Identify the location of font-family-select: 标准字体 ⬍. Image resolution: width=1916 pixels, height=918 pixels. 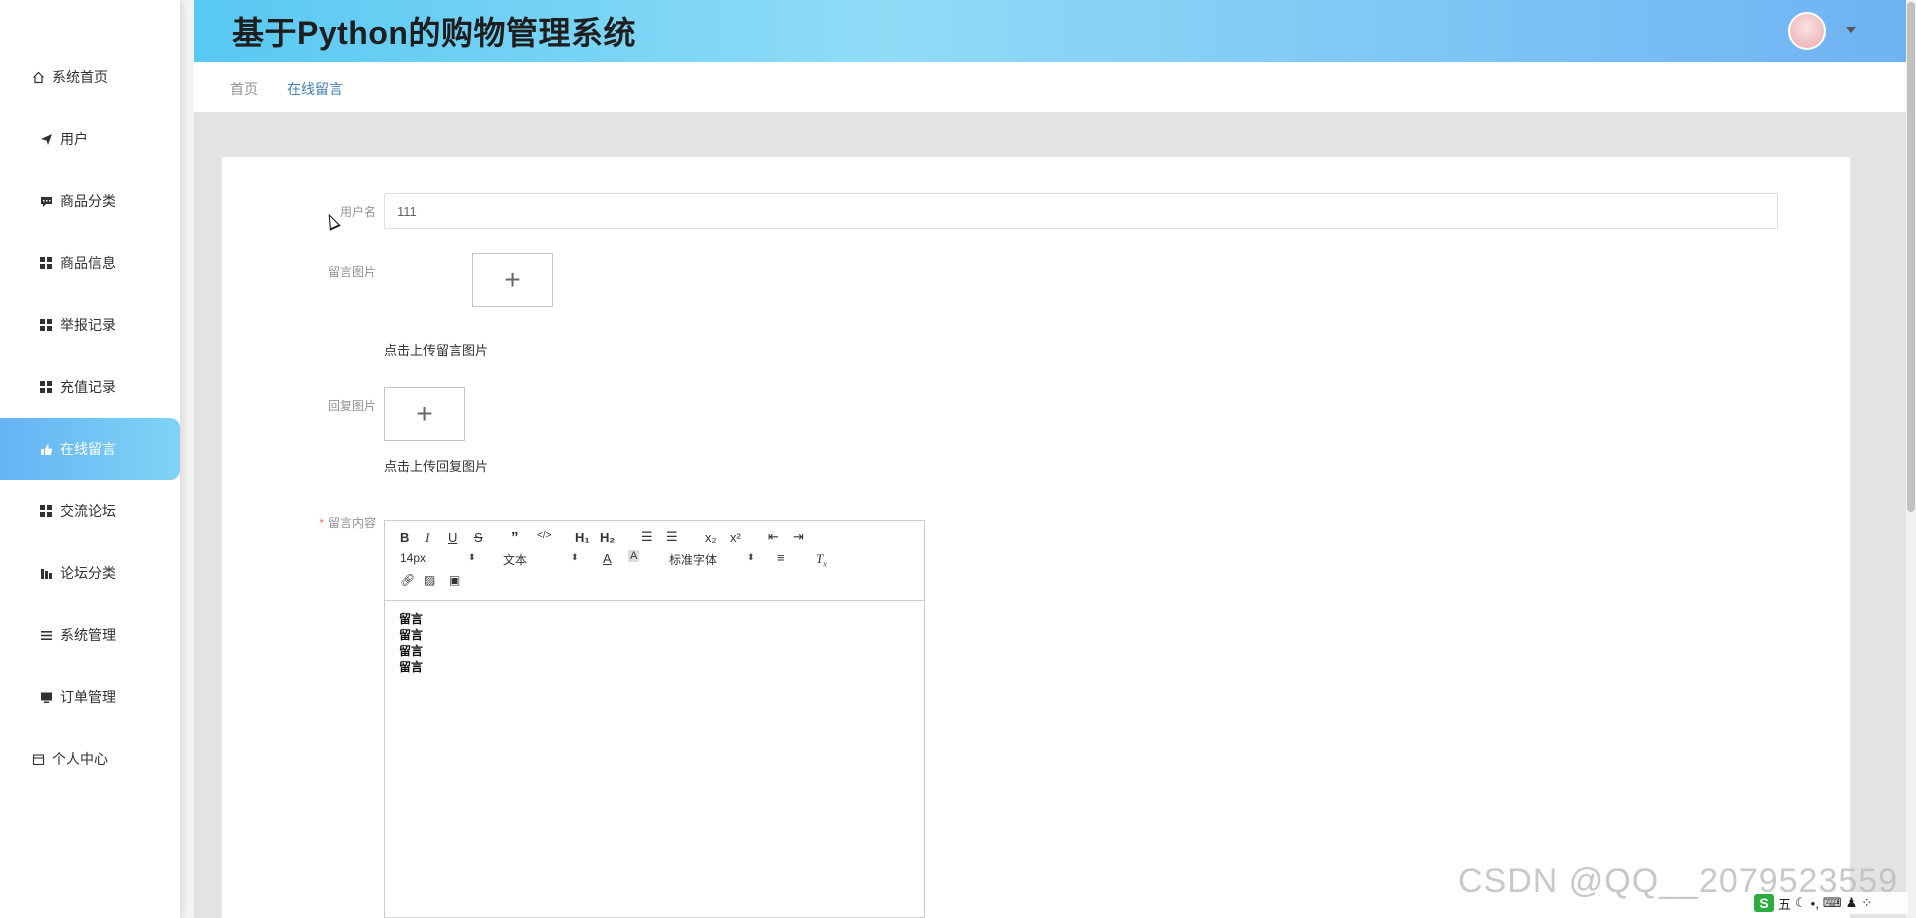
(714, 559).